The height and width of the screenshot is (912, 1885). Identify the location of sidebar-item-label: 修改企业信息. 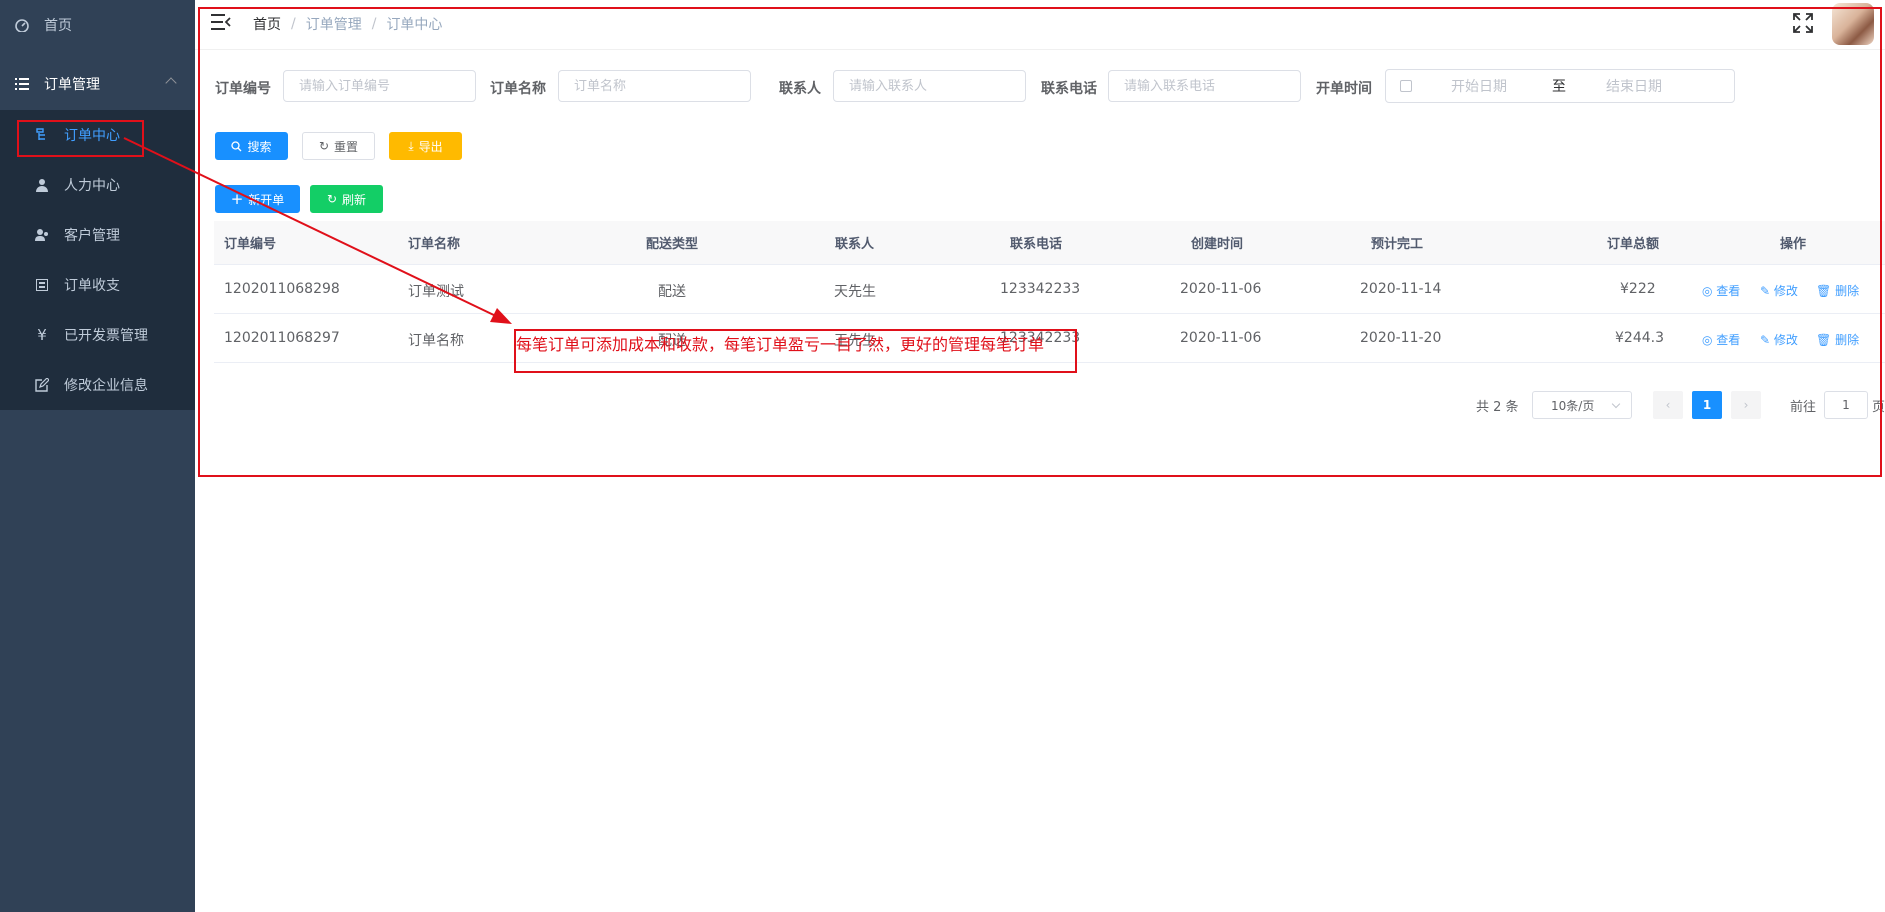
(106, 386).